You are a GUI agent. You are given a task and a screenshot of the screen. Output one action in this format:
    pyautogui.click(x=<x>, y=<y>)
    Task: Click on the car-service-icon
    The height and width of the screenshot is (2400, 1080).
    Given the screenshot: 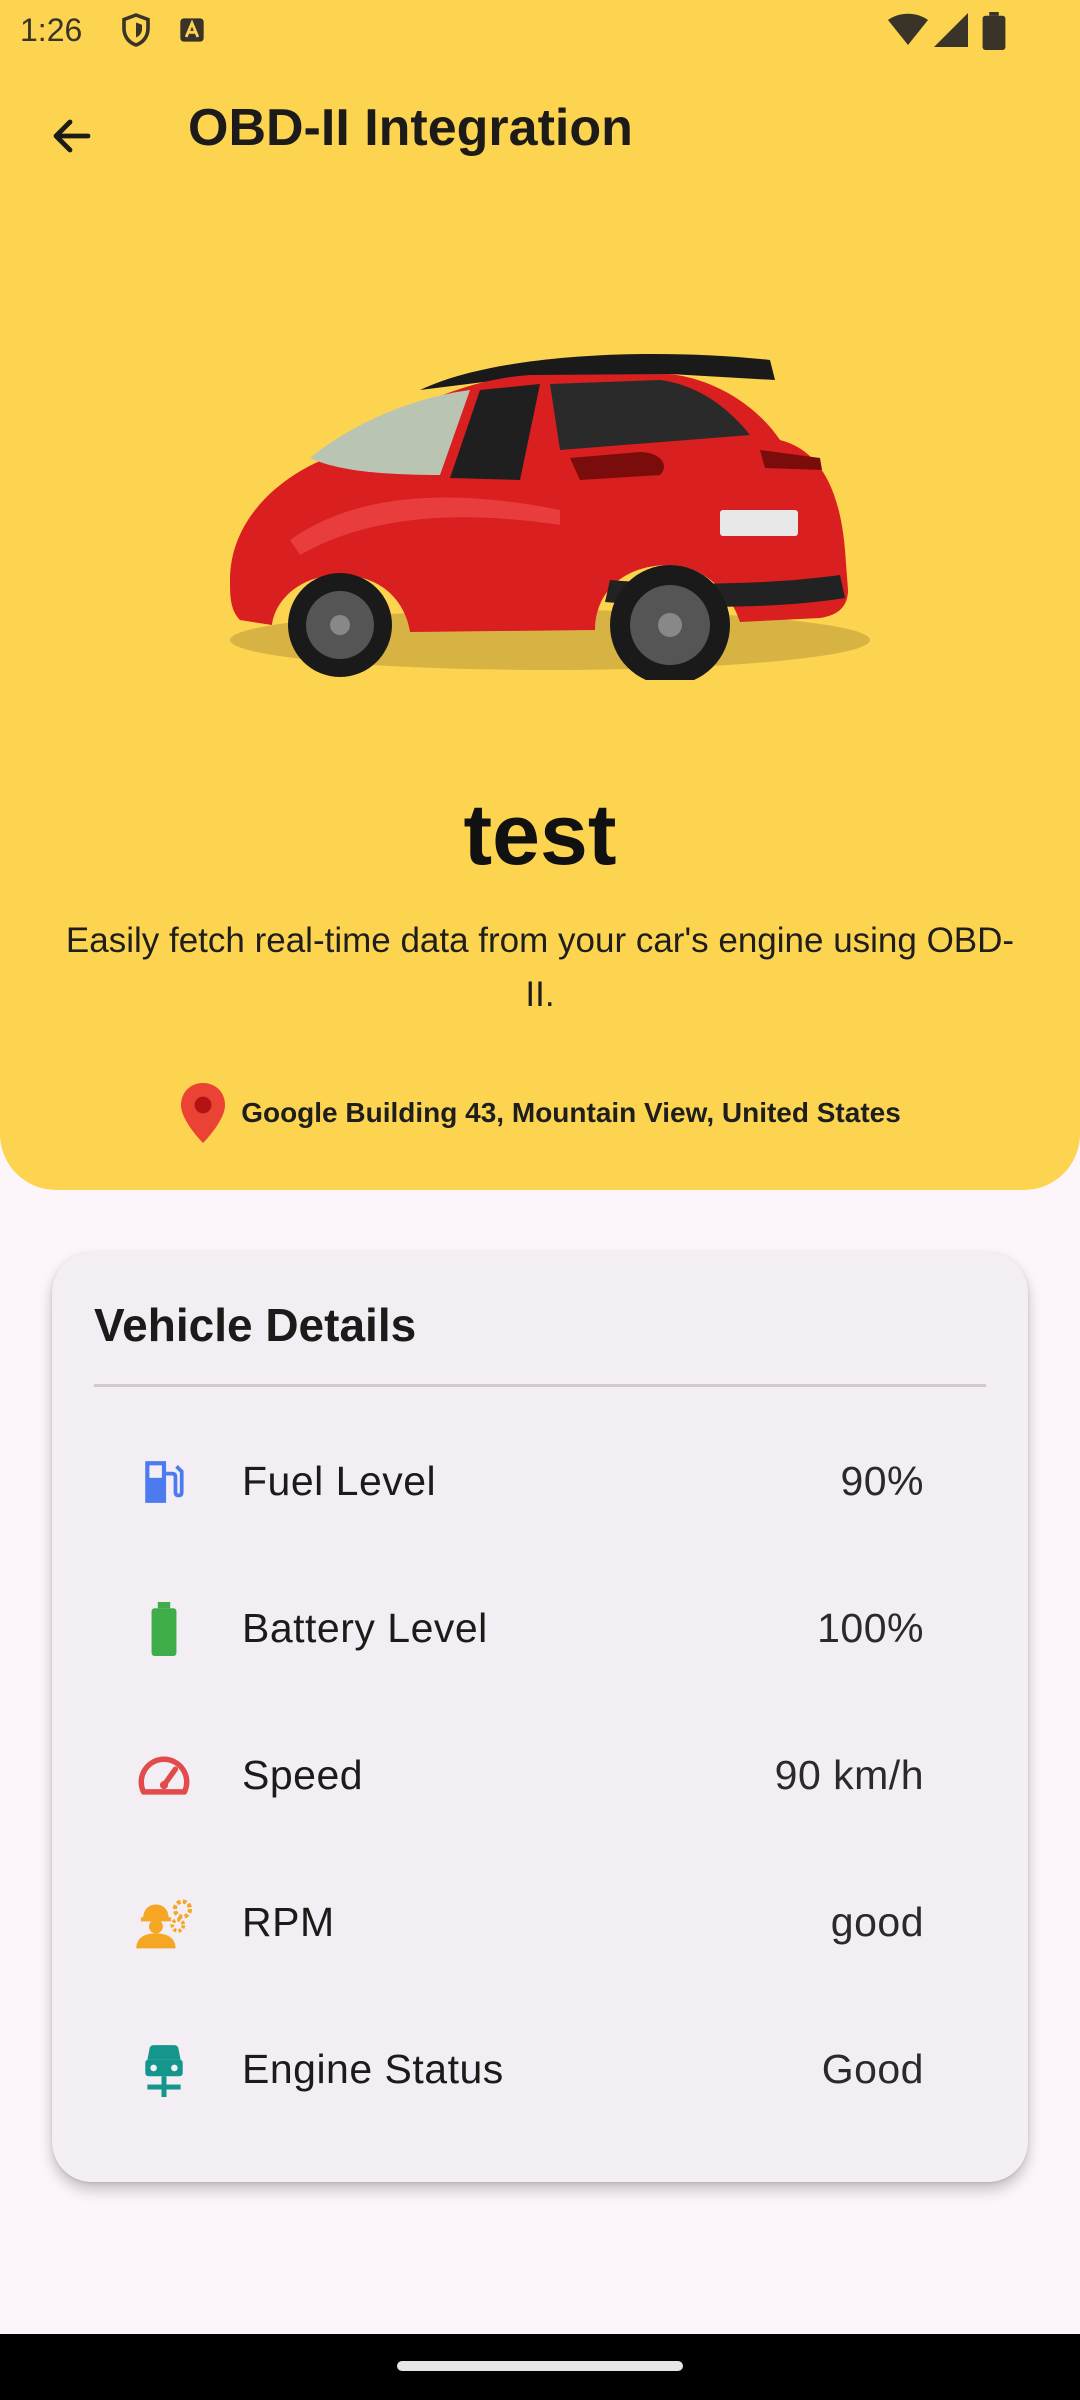 What is the action you would take?
    pyautogui.click(x=164, y=2070)
    